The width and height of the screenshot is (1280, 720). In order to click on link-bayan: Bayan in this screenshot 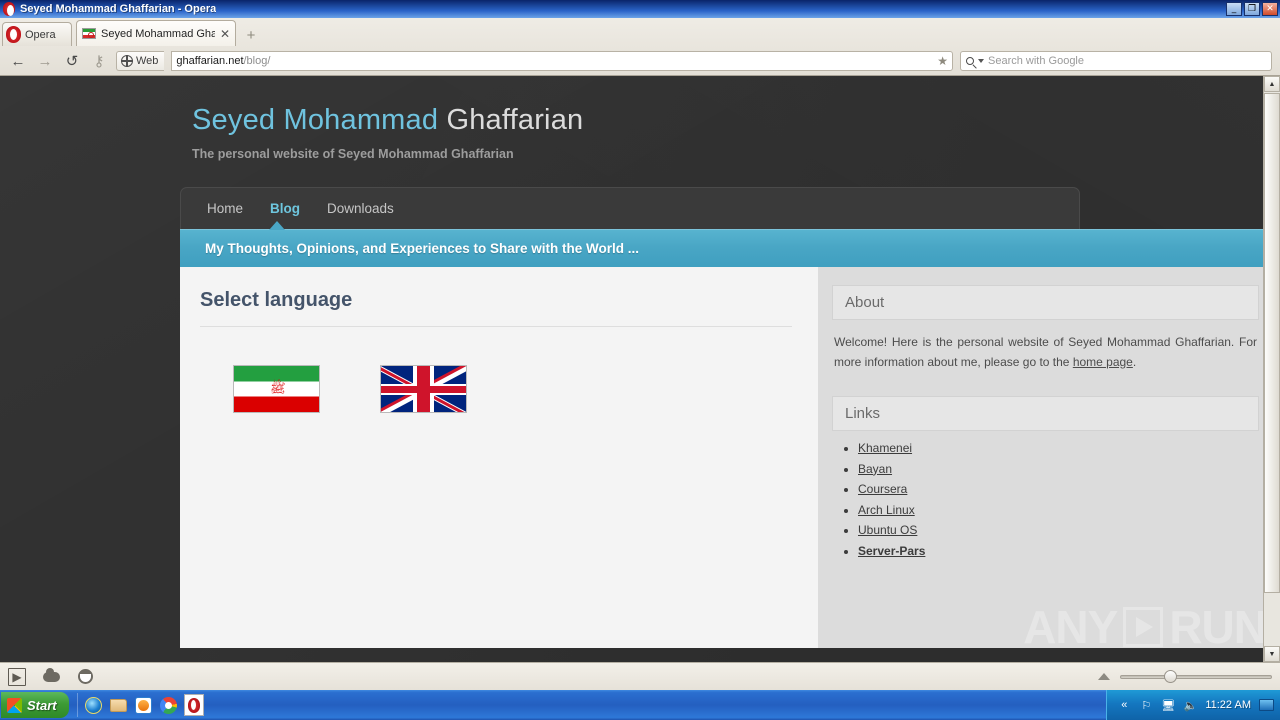, I will do `click(875, 469)`.